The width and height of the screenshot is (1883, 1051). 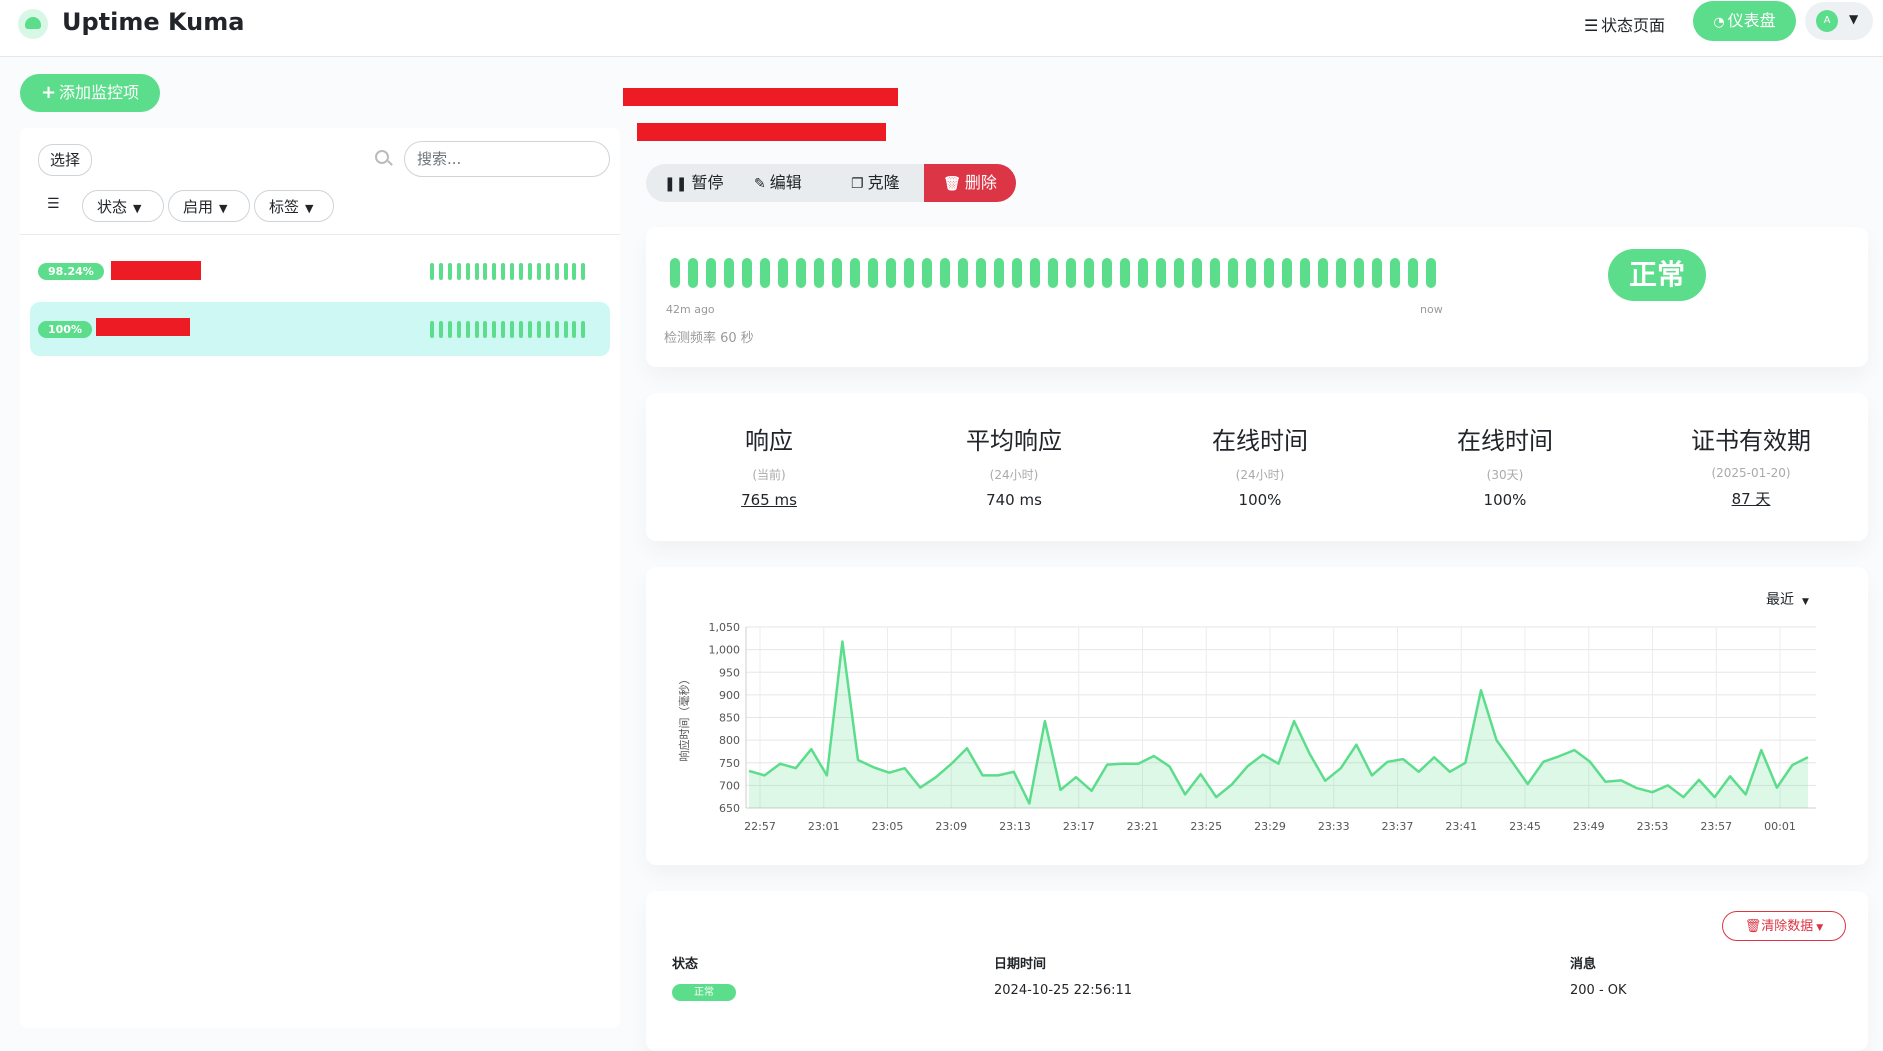 What do you see at coordinates (704, 992) in the screenshot?
I see `event-status-badge: 正常` at bounding box center [704, 992].